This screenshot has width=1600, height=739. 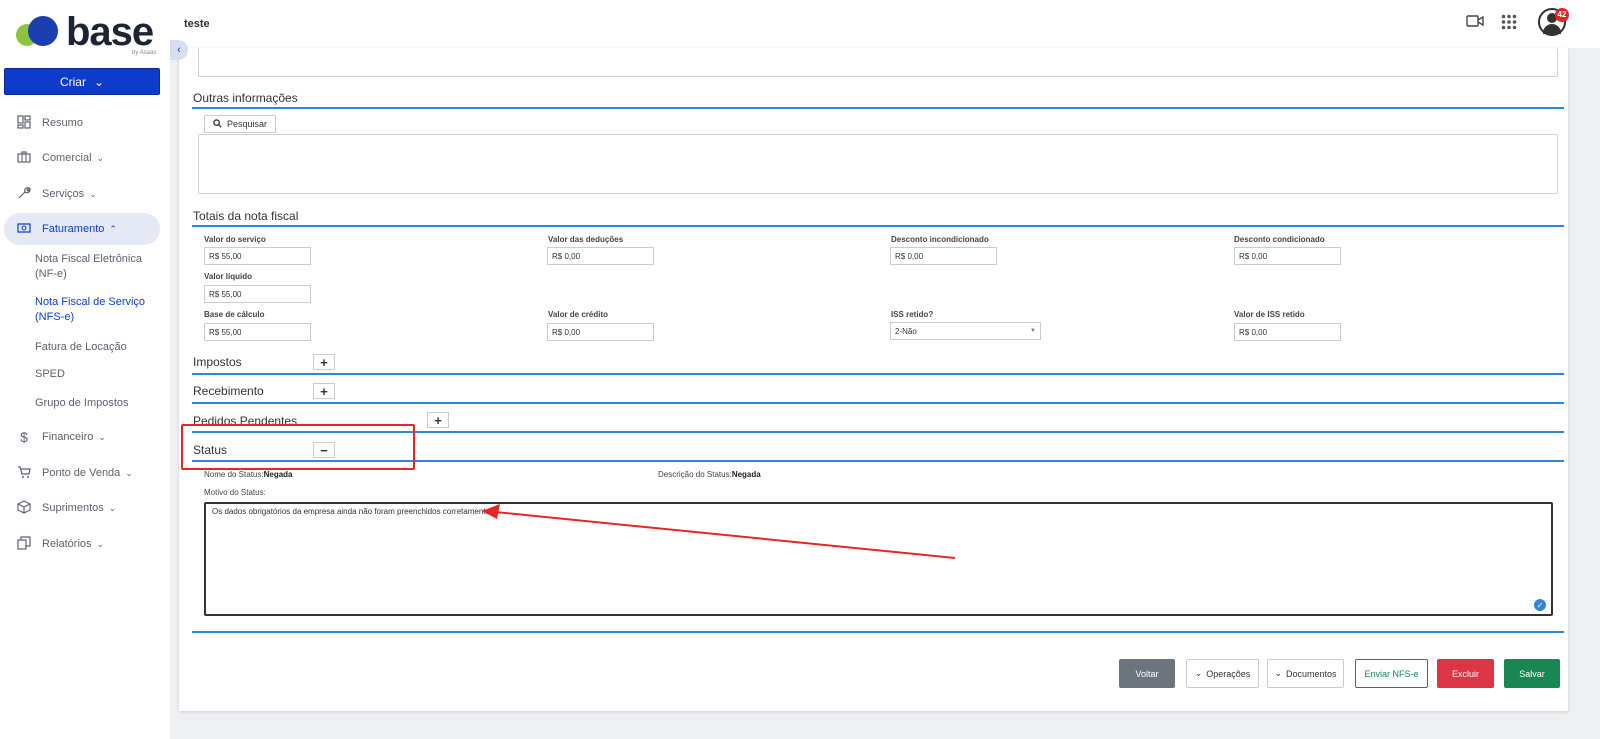 I want to click on page-title: teste, so click(x=197, y=24).